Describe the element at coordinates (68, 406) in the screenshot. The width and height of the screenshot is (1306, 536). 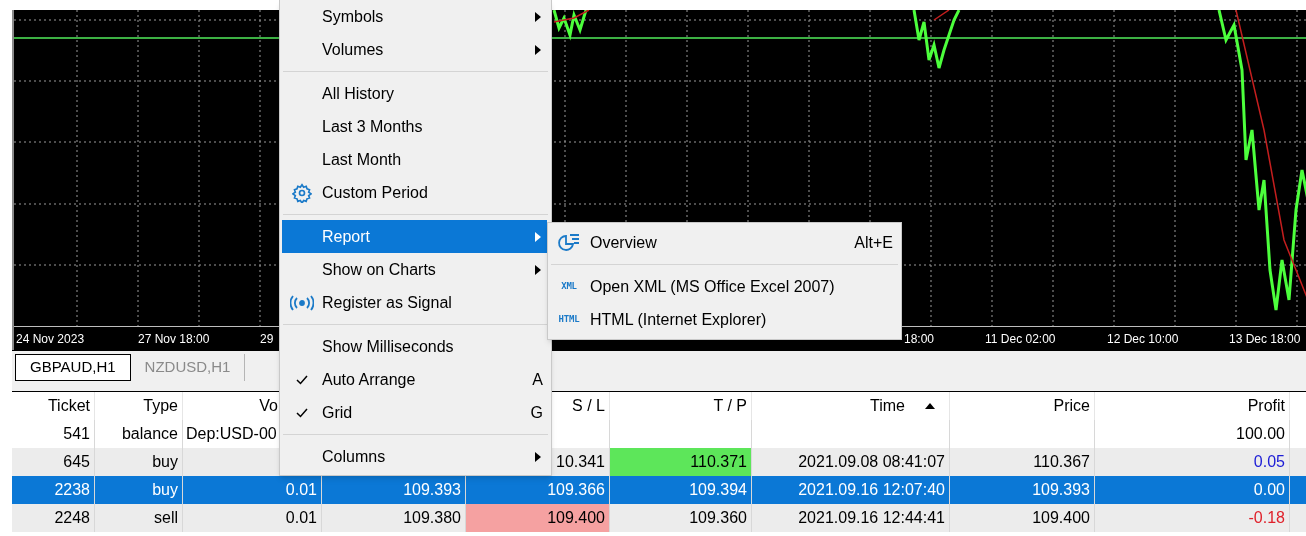
I see `column-header: Ticket` at that location.